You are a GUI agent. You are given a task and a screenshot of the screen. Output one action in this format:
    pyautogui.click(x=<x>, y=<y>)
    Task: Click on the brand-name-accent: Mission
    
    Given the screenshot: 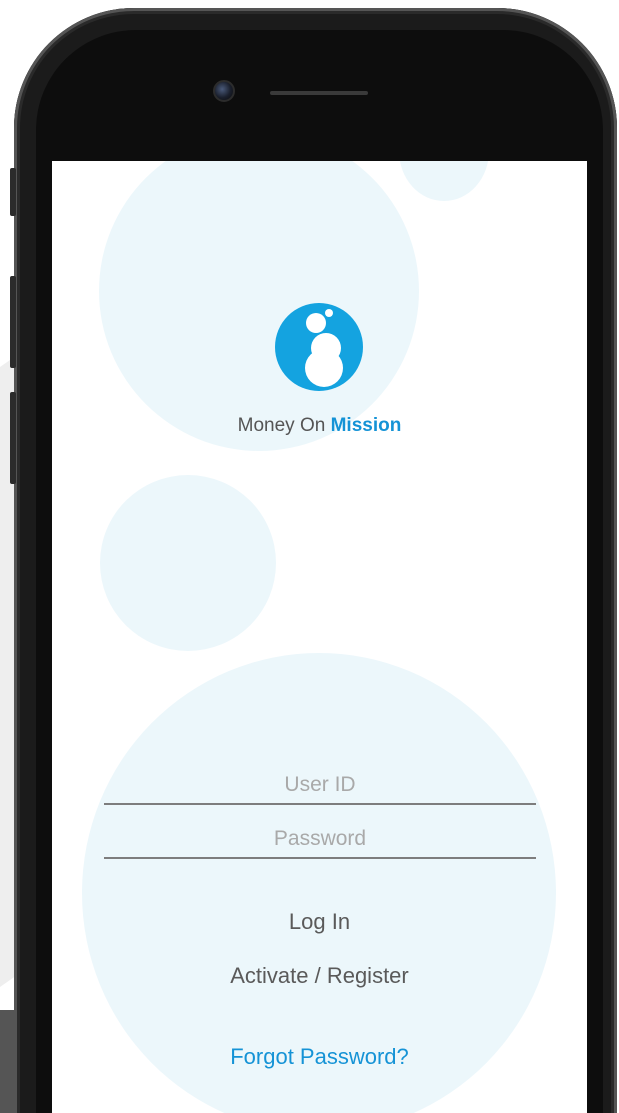 What is the action you would take?
    pyautogui.click(x=366, y=425)
    